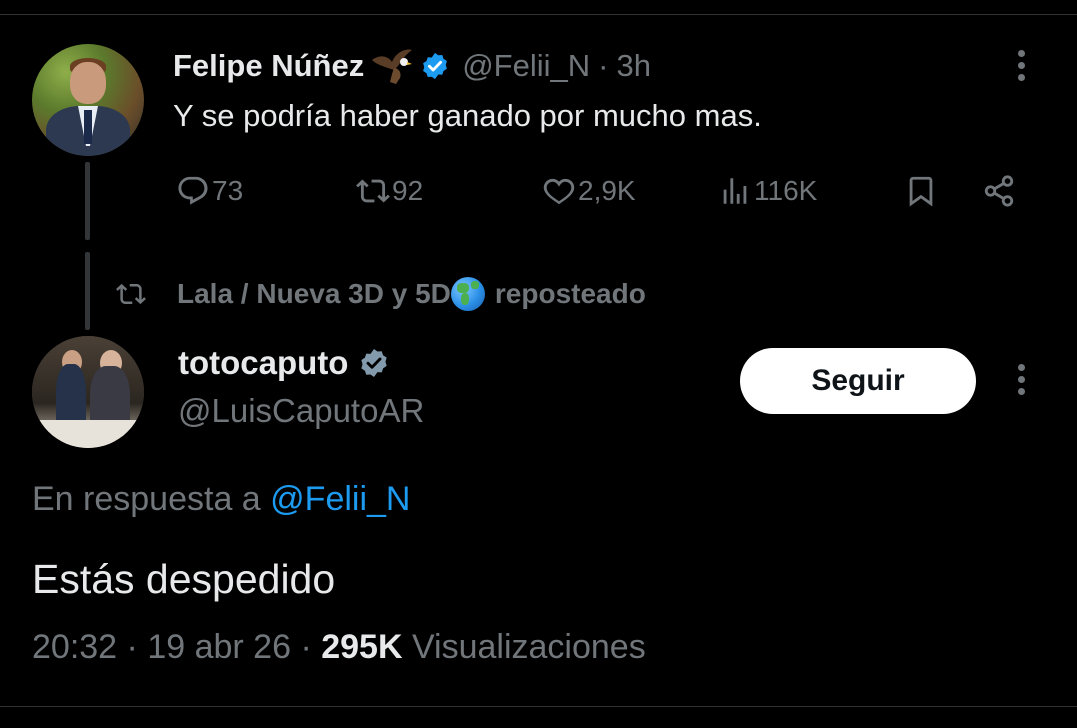 The image size is (1077, 728). I want to click on reply-context: En respuesta a @Felii_N, so click(221, 499).